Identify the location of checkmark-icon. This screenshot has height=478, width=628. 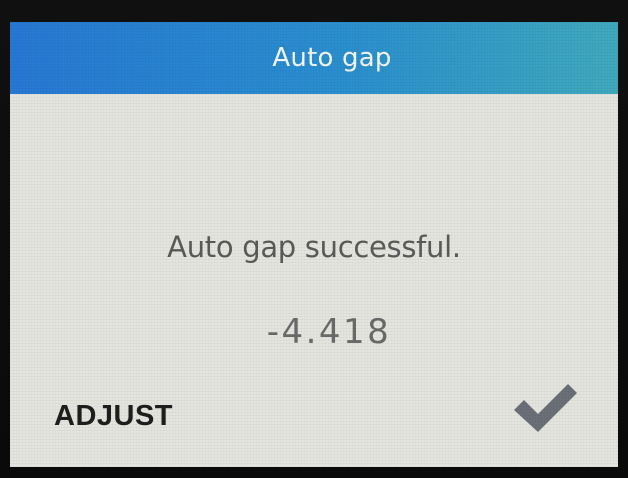
(545, 408).